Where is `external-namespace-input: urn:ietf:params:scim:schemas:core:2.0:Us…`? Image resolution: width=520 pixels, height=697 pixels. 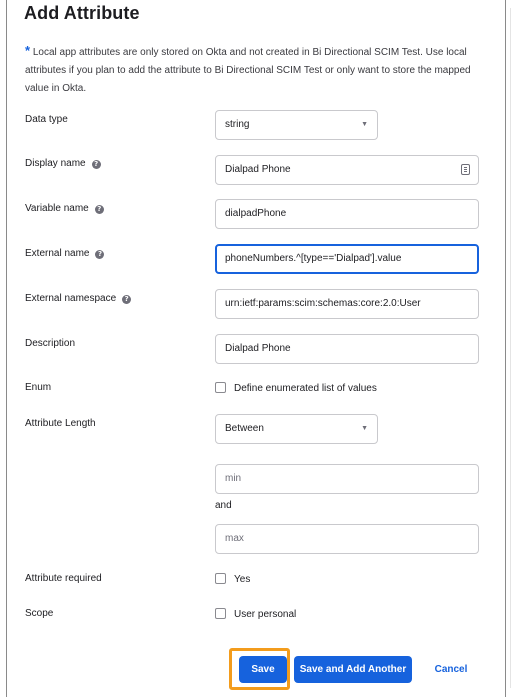
external-namespace-input: urn:ietf:params:scim:schemas:core:2.0:Us… is located at coordinates (347, 304).